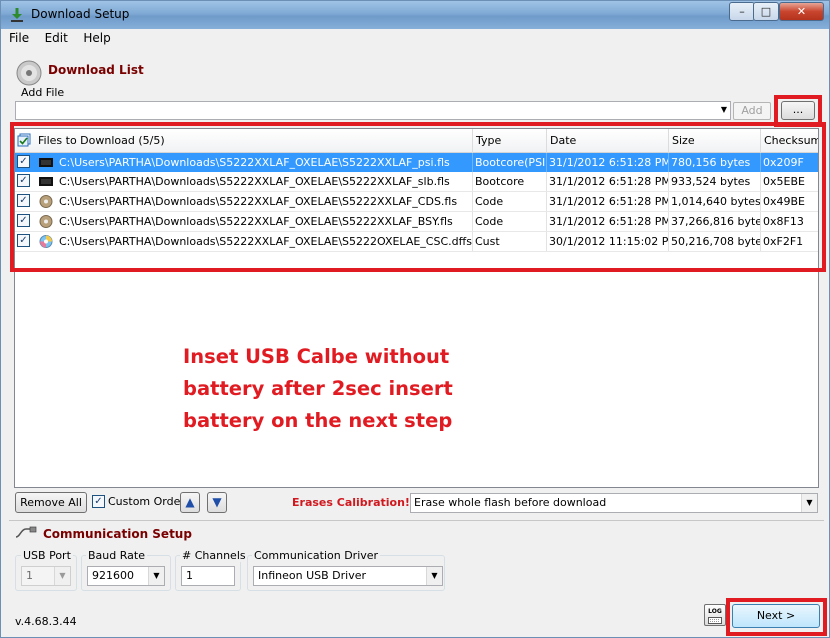 This screenshot has width=830, height=638. I want to click on driver-select: Infineon USB Driver ▼, so click(348, 576).